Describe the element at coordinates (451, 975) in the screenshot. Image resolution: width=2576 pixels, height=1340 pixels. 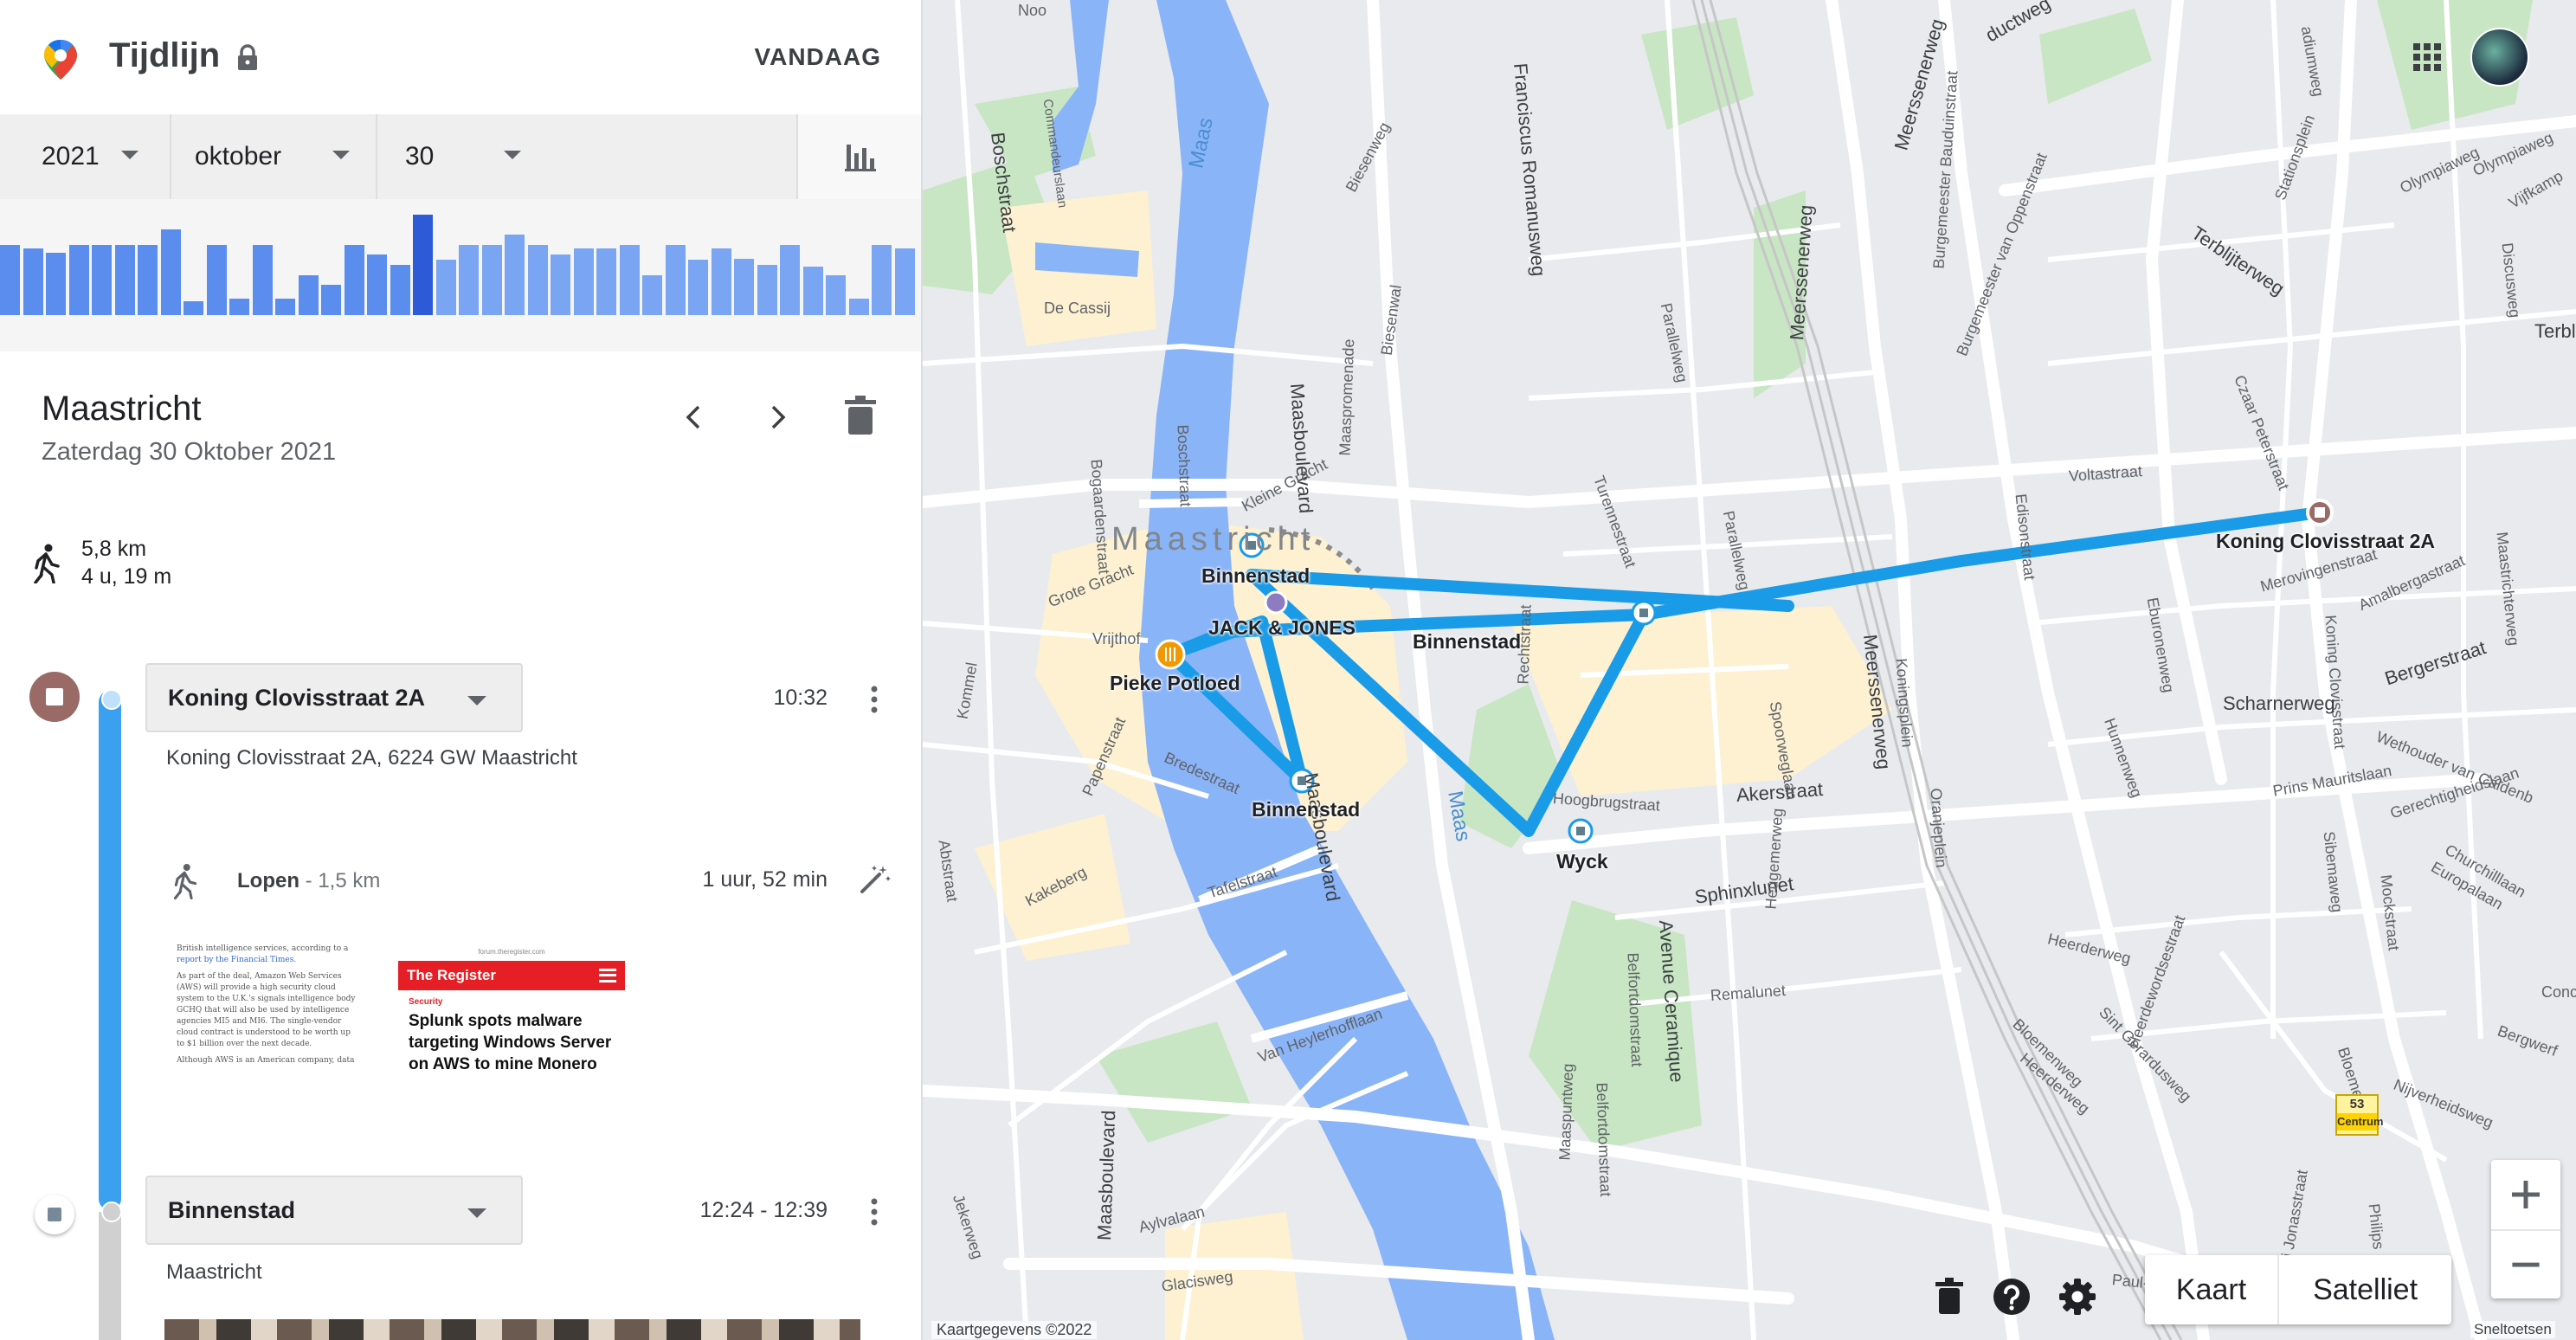
I see `photo2-brand: The Register` at that location.